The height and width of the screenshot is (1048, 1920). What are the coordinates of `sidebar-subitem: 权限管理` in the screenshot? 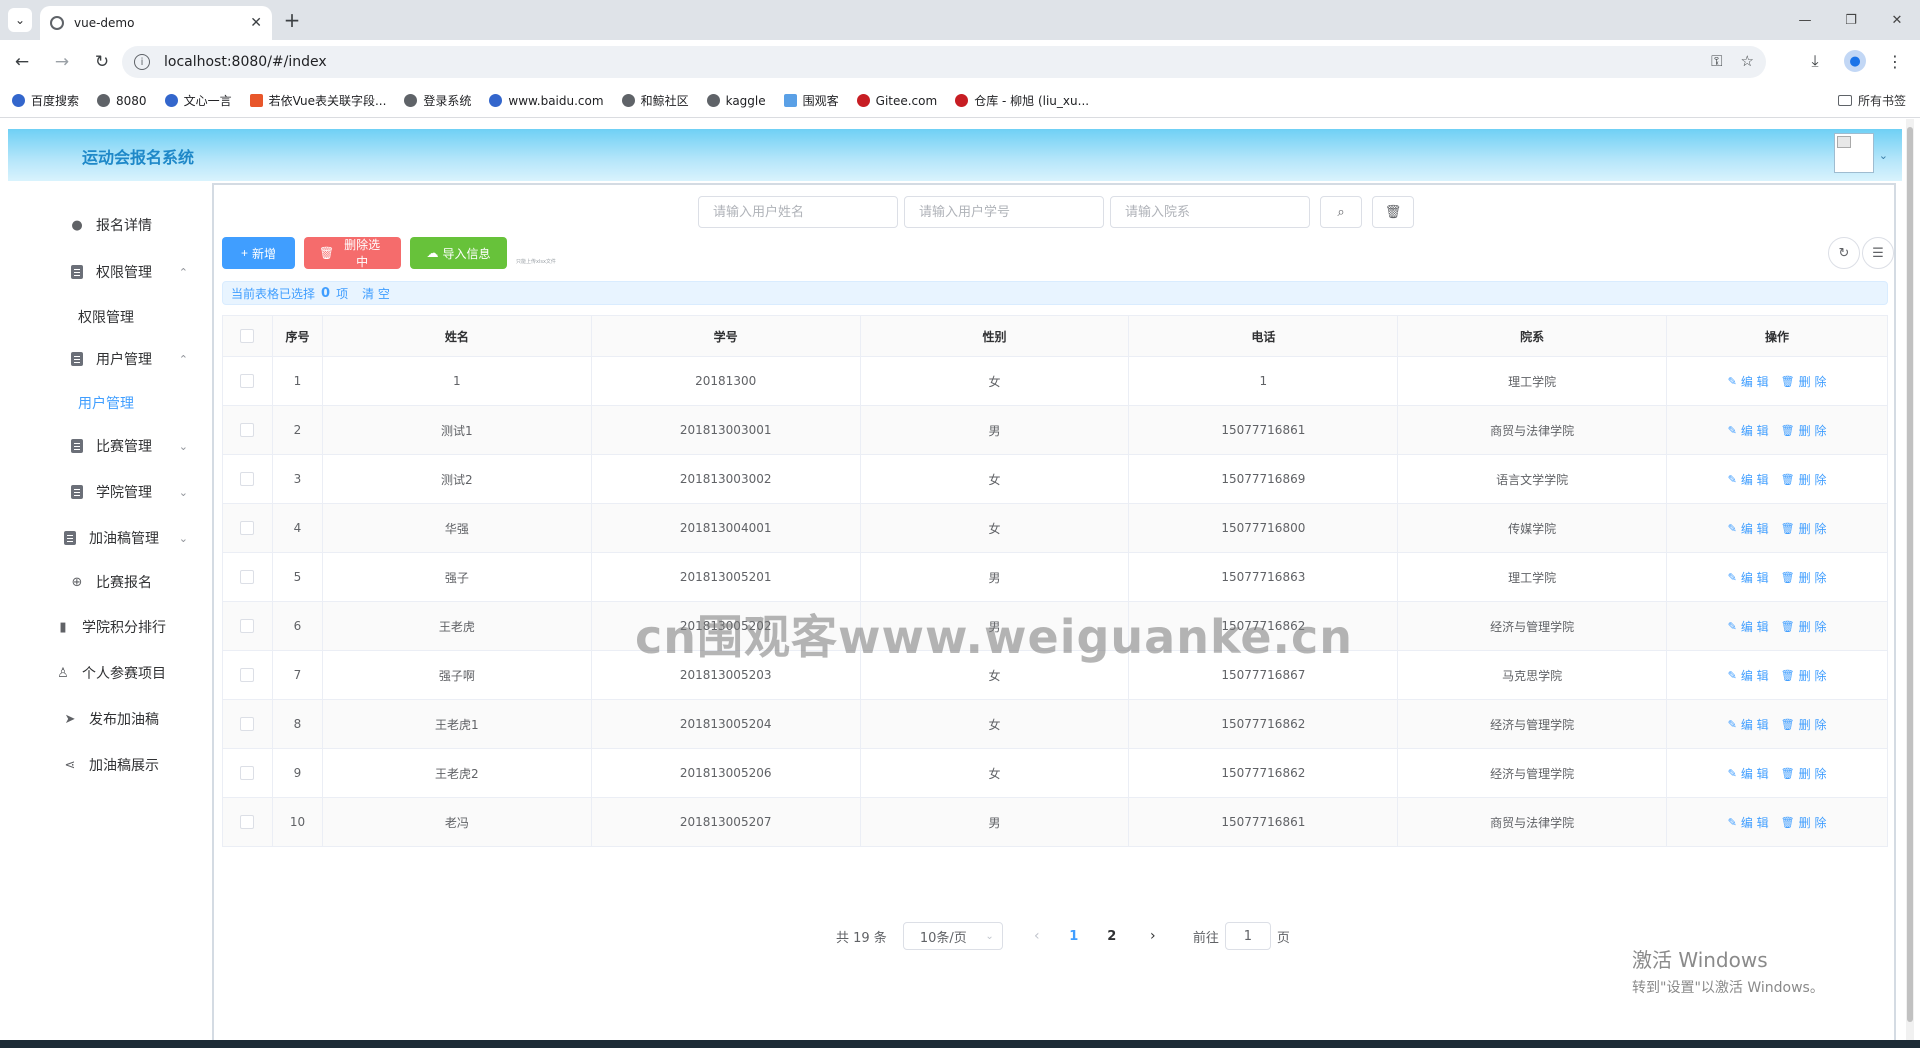 It's located at (106, 317).